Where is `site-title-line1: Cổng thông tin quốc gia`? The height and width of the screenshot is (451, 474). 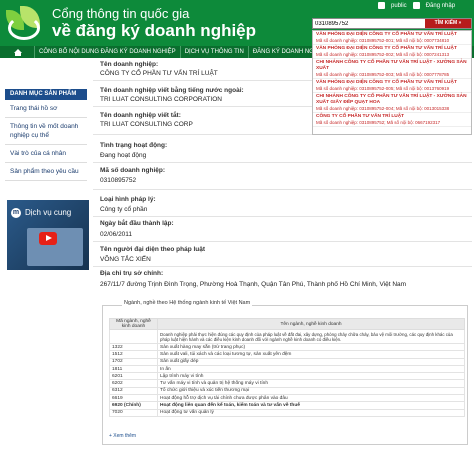 site-title-line1: Cổng thông tin quốc gia is located at coordinates (121, 13).